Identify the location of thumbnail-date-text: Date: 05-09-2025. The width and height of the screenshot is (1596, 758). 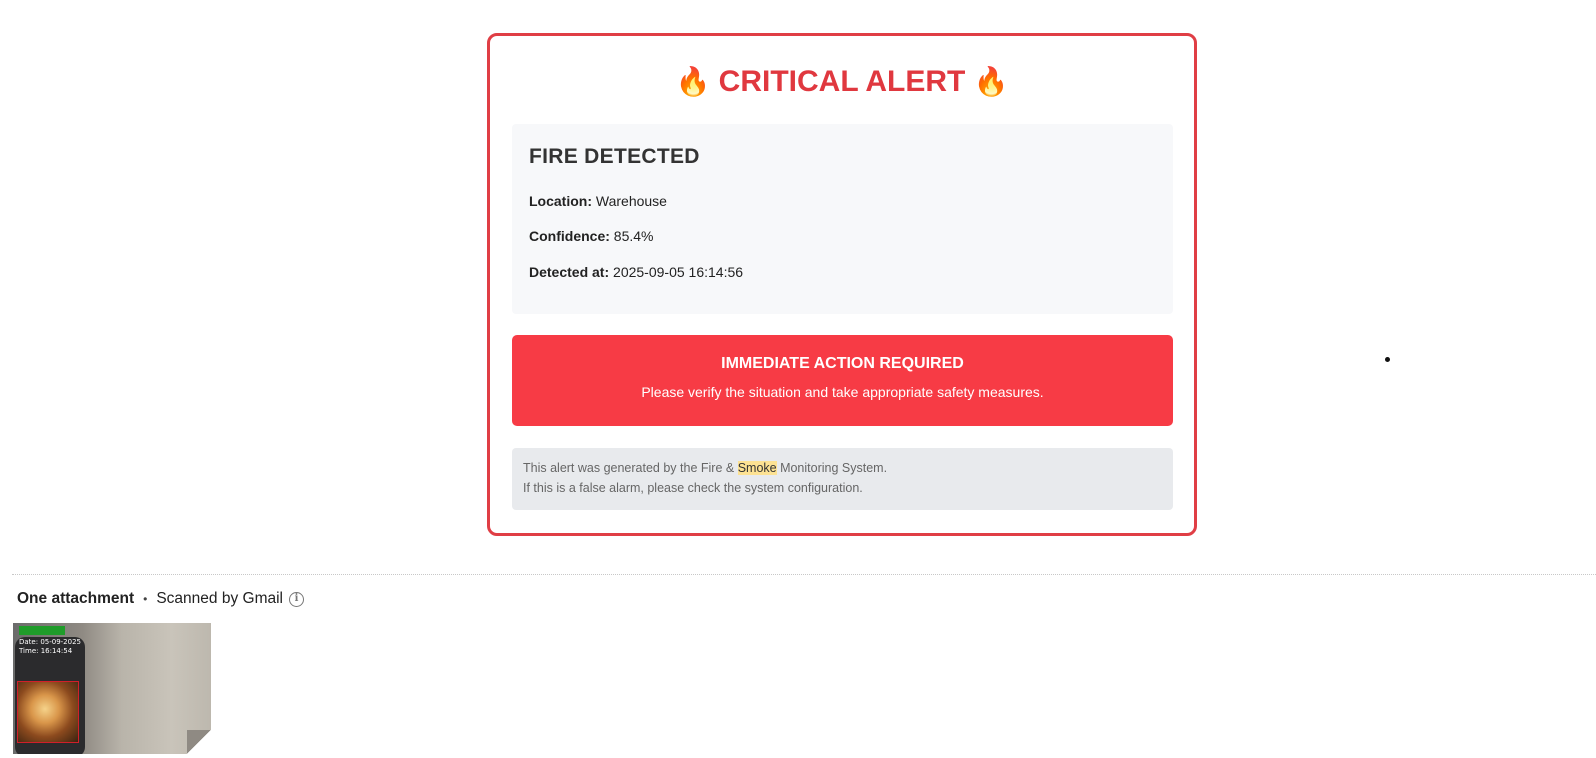
(50, 642).